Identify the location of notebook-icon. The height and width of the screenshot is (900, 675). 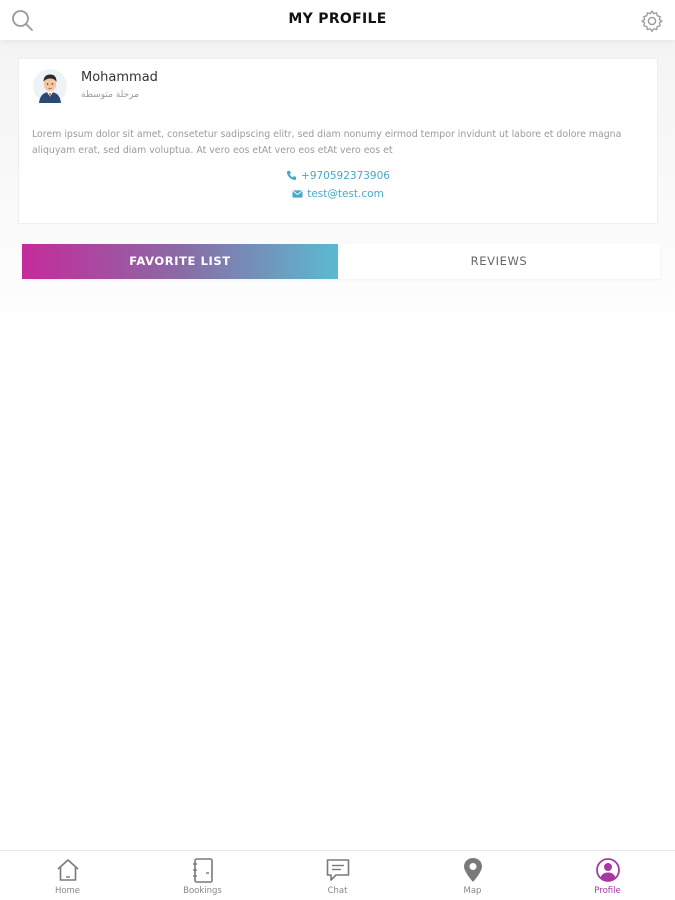
(202, 870).